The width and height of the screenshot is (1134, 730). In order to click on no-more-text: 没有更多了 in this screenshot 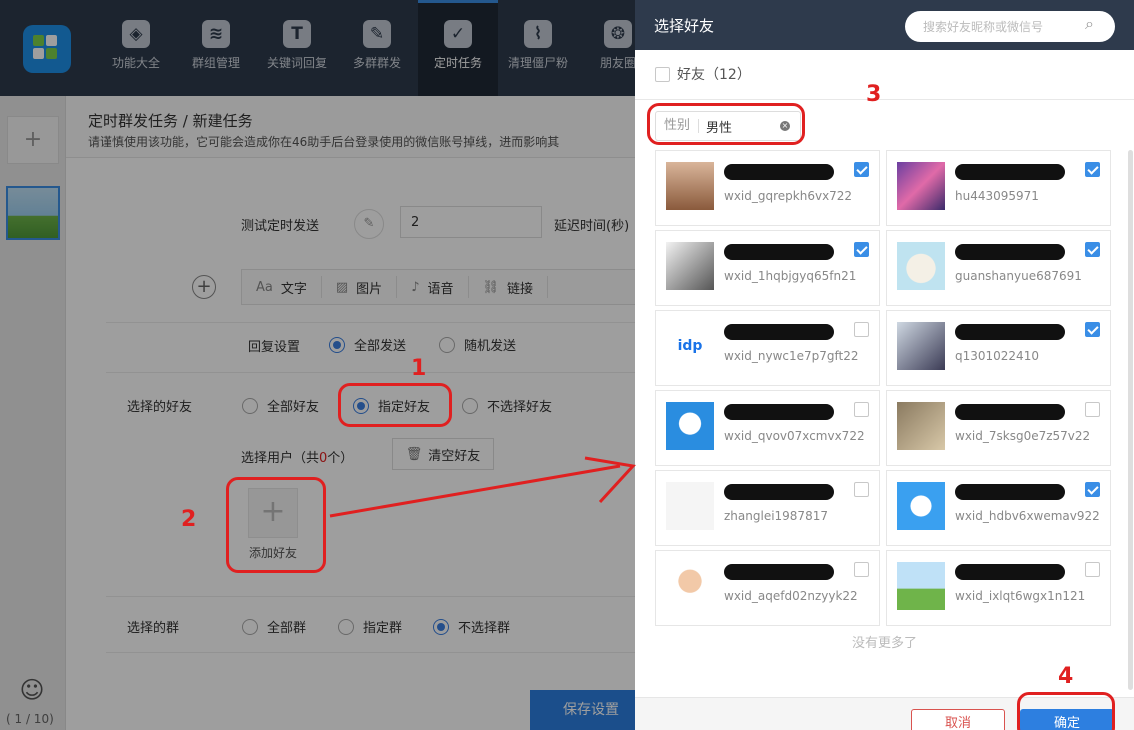, I will do `click(884, 643)`.